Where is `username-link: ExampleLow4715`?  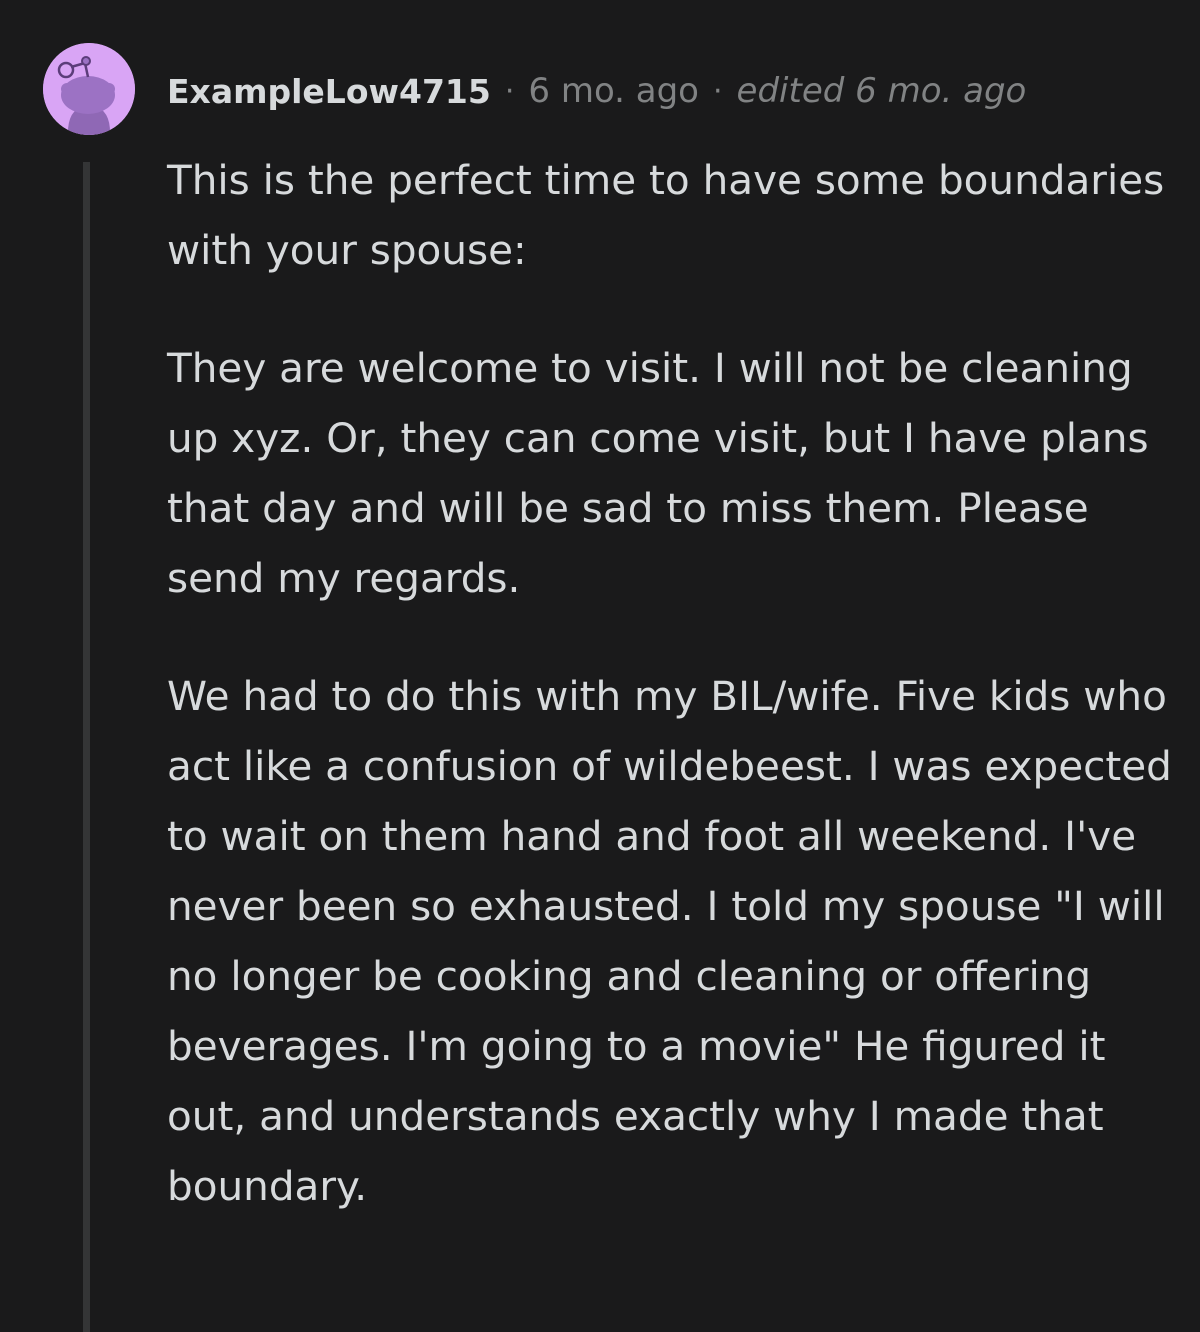
username-link: ExampleLow4715 is located at coordinates (329, 91).